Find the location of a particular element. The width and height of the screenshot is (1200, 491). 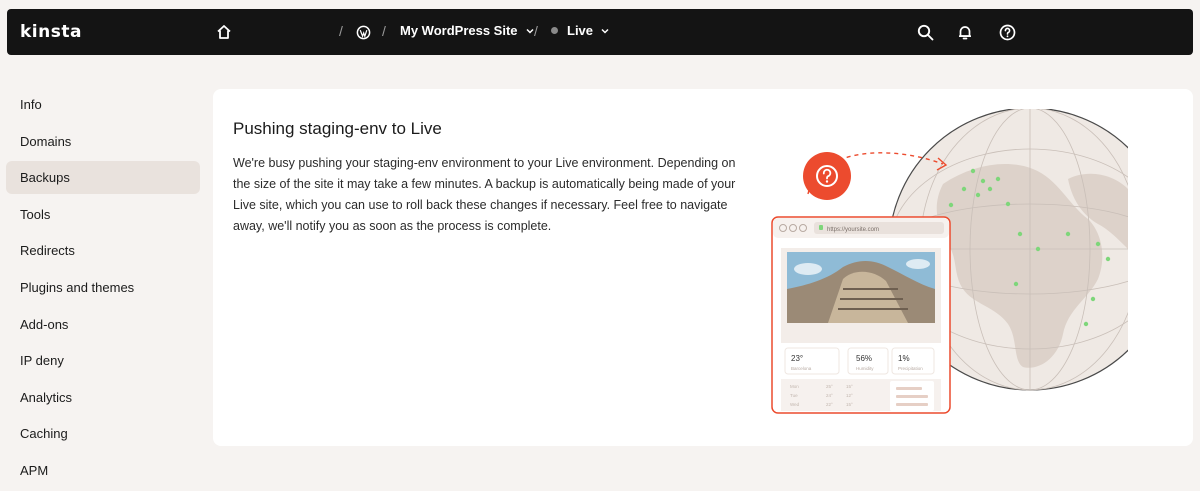

home-icon is located at coordinates (224, 32).